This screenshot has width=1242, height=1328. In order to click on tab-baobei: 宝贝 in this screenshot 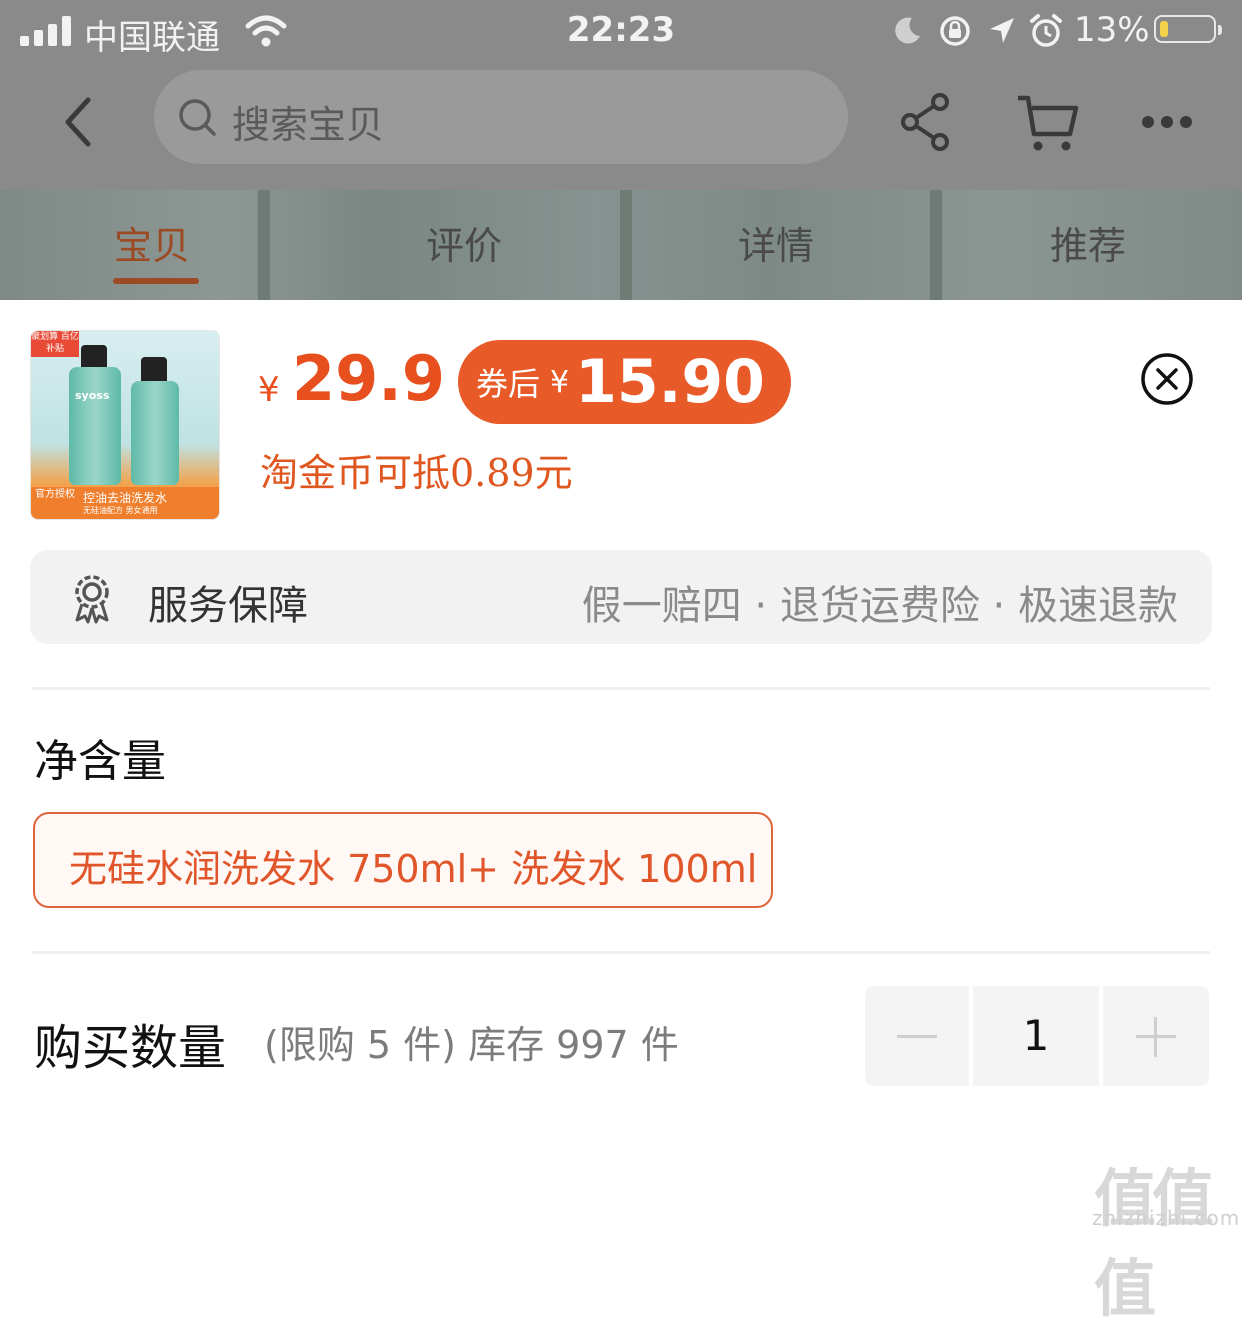, I will do `click(152, 242)`.